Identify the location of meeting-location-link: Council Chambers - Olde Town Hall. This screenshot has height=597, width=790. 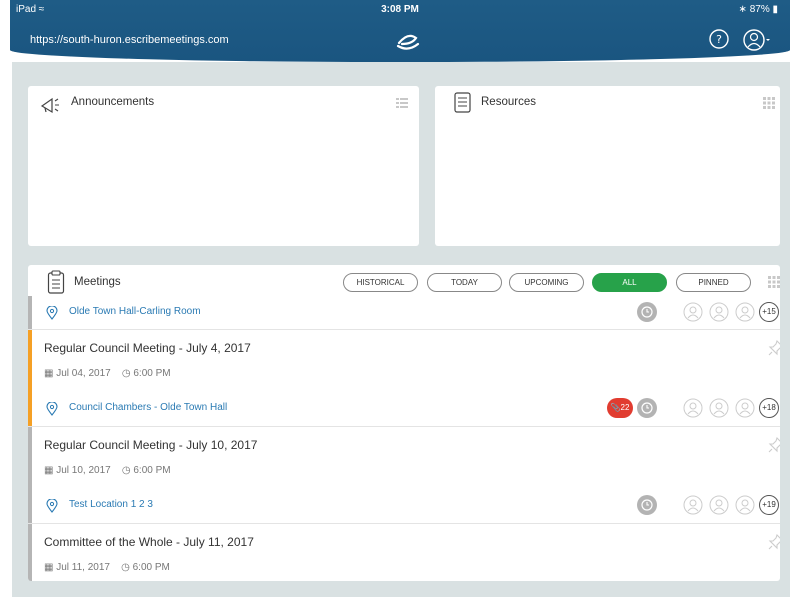
(148, 407).